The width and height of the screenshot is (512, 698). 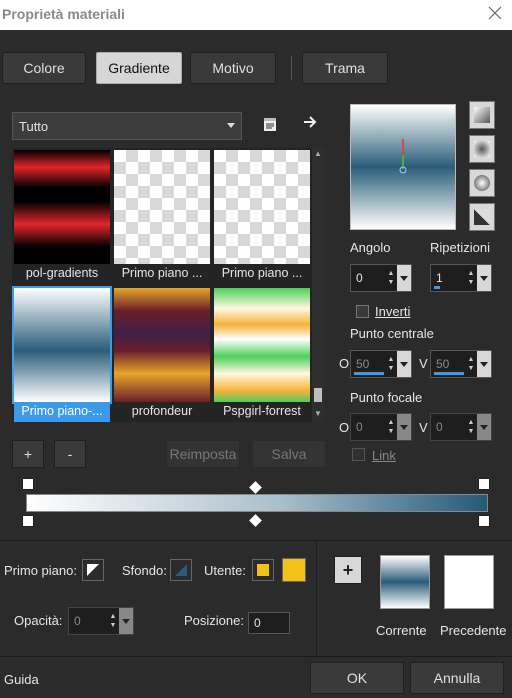 I want to click on tab-gradiente: Gradiente, so click(x=139, y=68).